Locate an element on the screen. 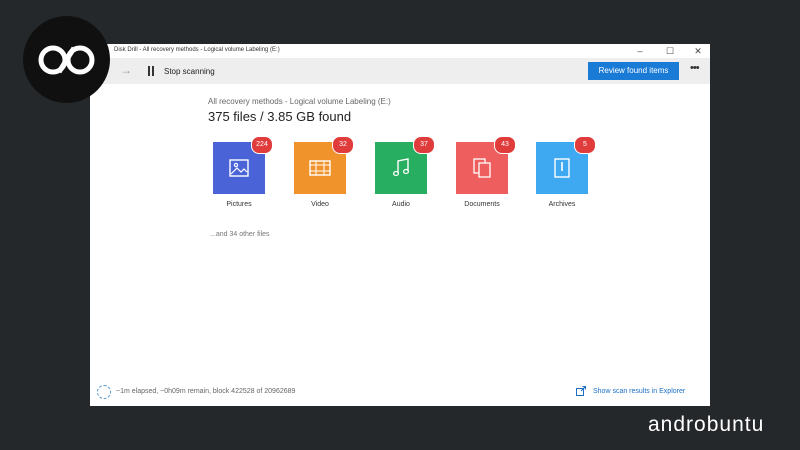 The height and width of the screenshot is (450, 800). category-label: Video is located at coordinates (320, 204).